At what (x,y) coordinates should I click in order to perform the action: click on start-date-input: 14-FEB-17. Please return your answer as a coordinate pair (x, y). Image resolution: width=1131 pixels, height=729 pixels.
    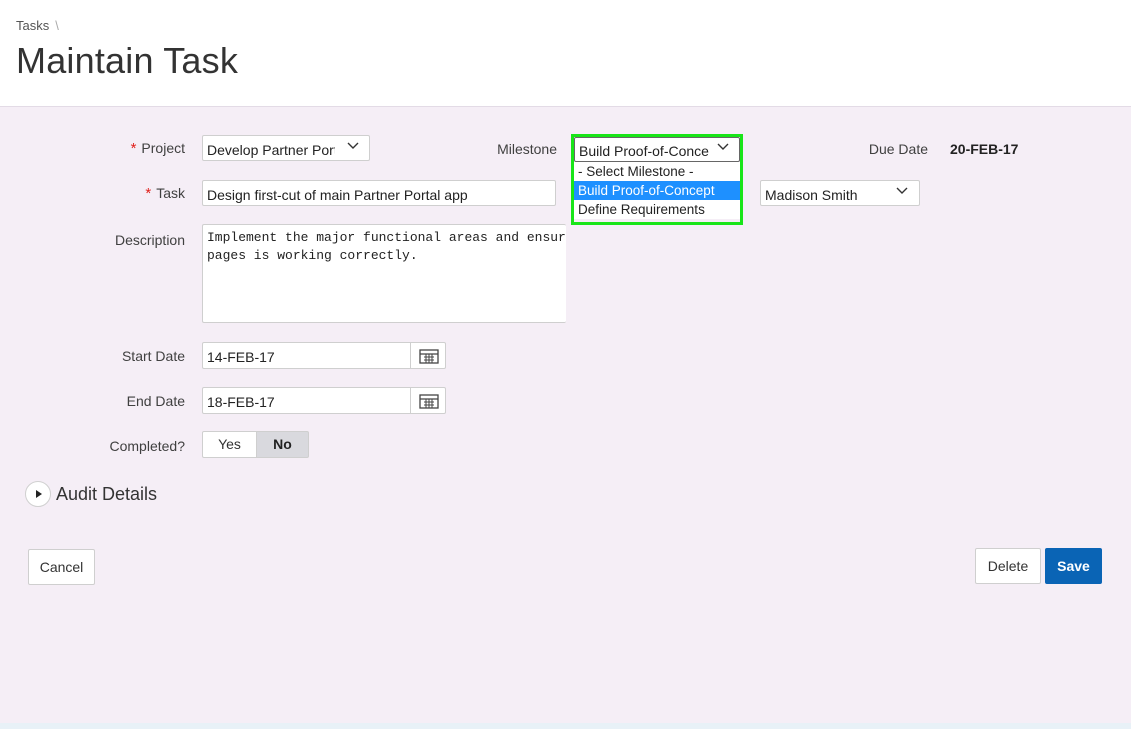
    Looking at the image, I should click on (307, 355).